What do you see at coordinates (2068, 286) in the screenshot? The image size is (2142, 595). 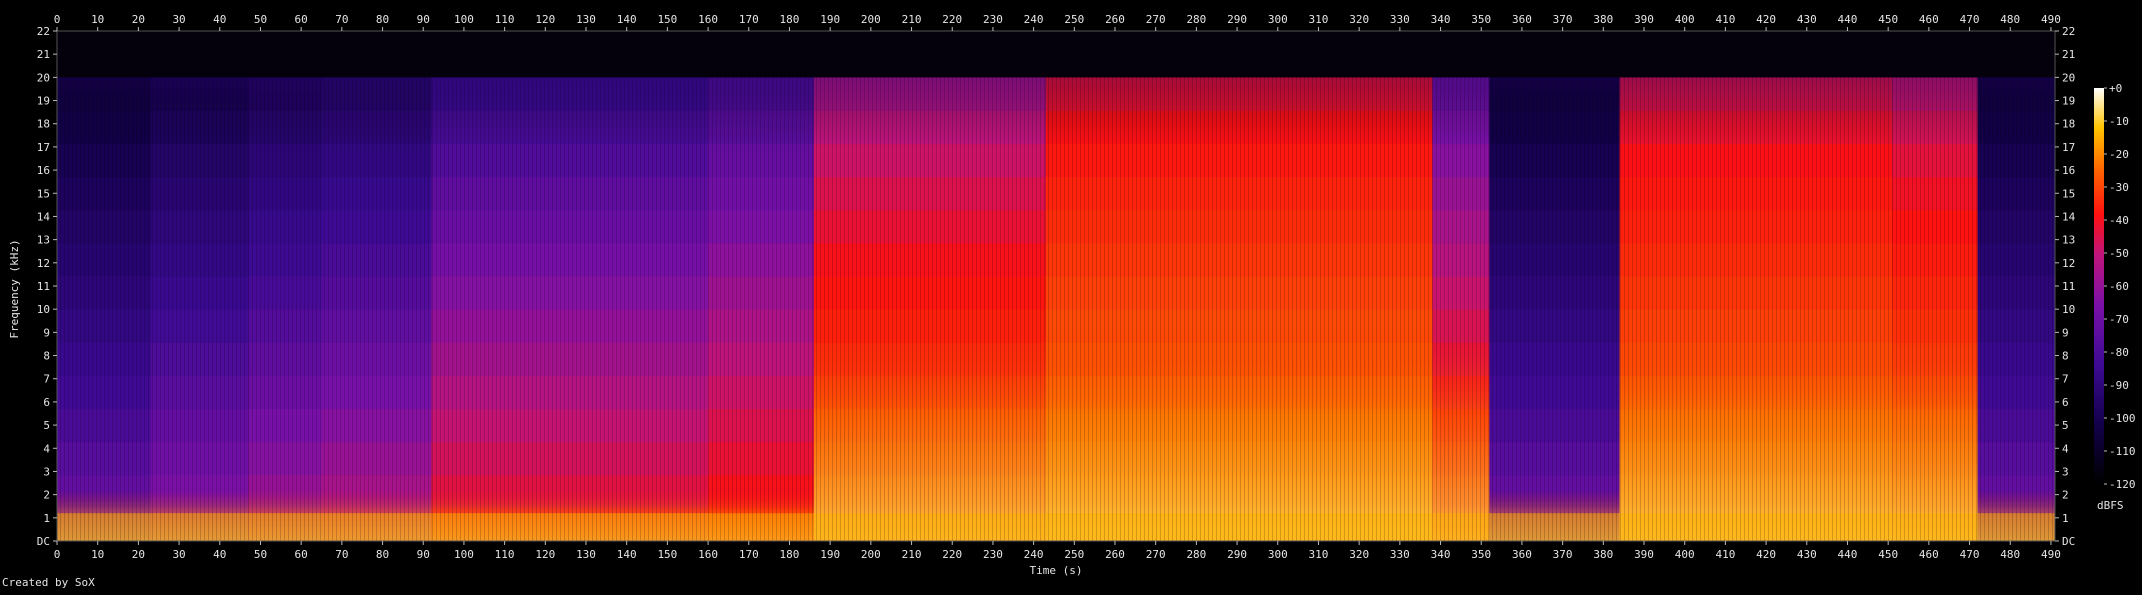 I see `y-tick-label-right: 11` at bounding box center [2068, 286].